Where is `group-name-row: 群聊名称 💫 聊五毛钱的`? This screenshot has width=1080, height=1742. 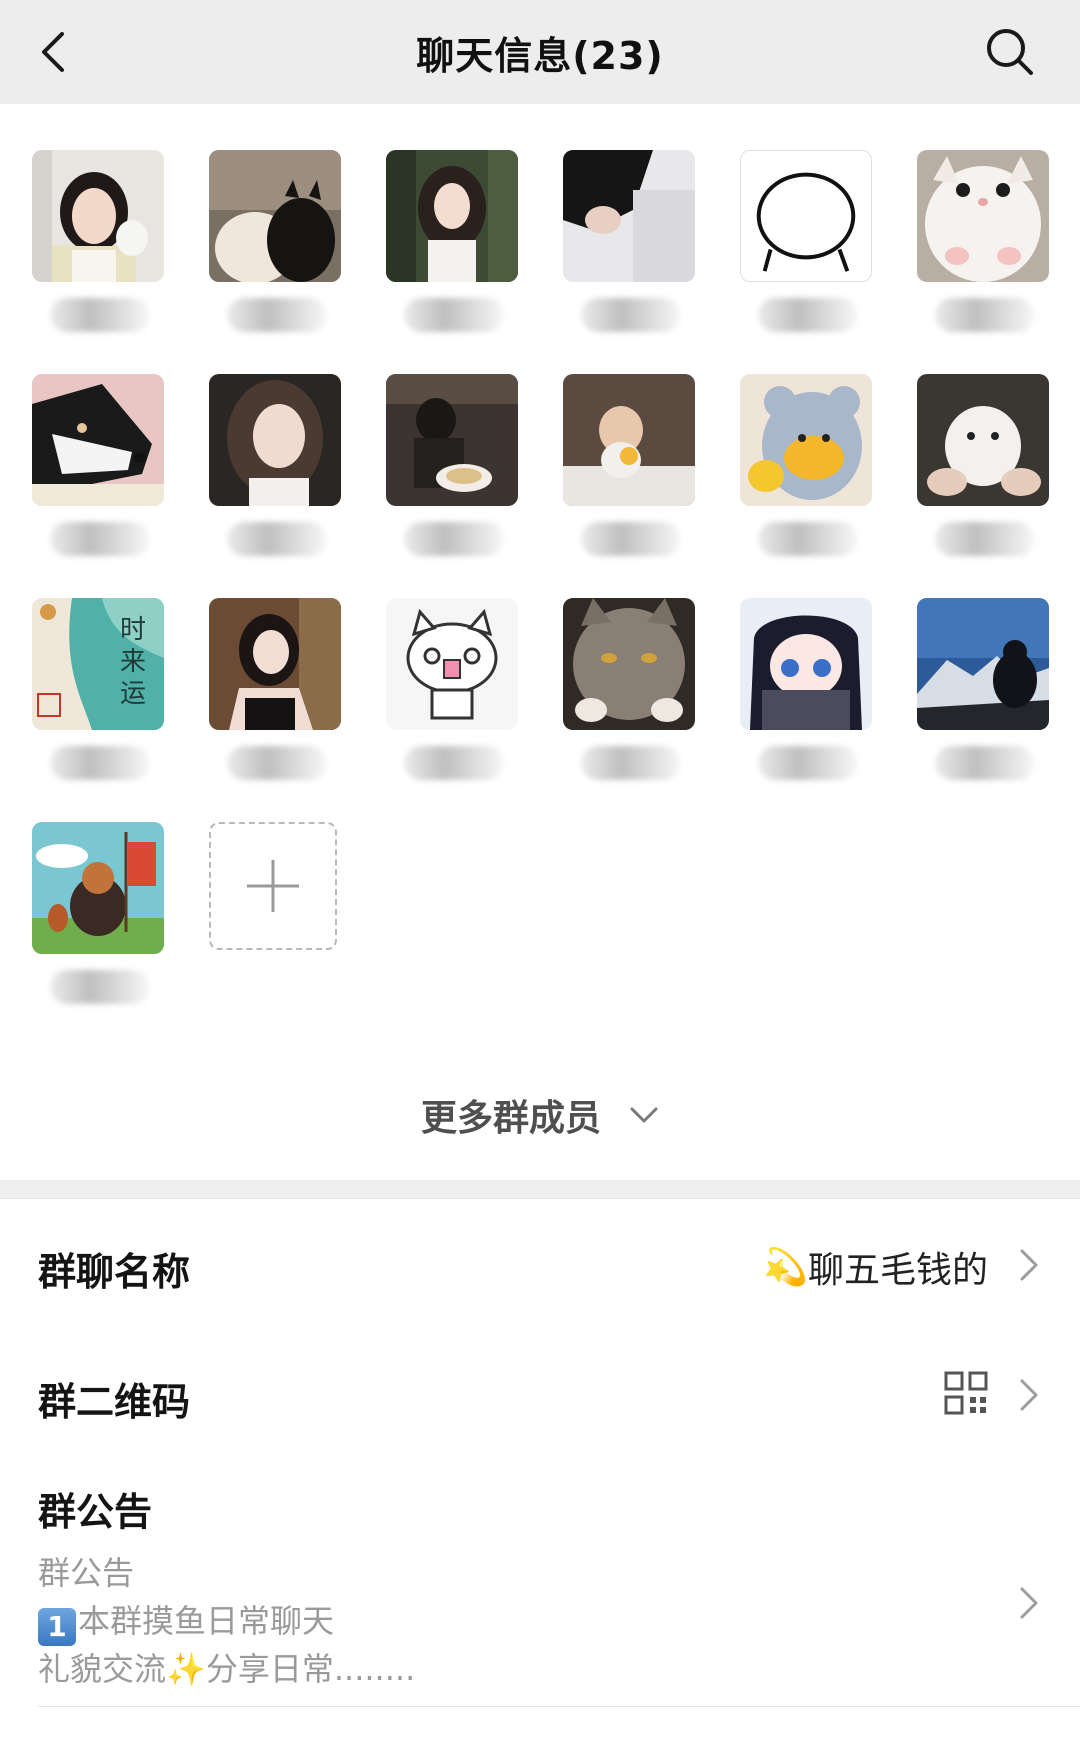
group-name-row: 群聊名称 💫 聊五毛钱的 is located at coordinates (540, 1264).